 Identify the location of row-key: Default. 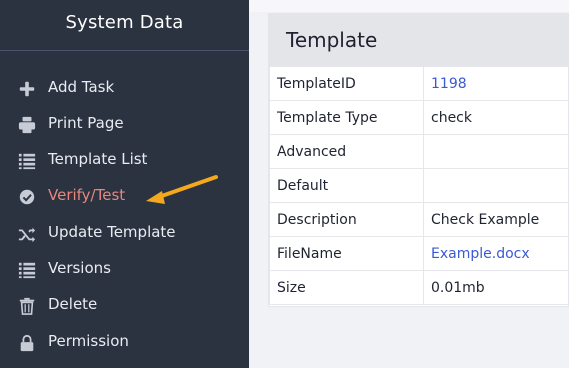
(346, 185).